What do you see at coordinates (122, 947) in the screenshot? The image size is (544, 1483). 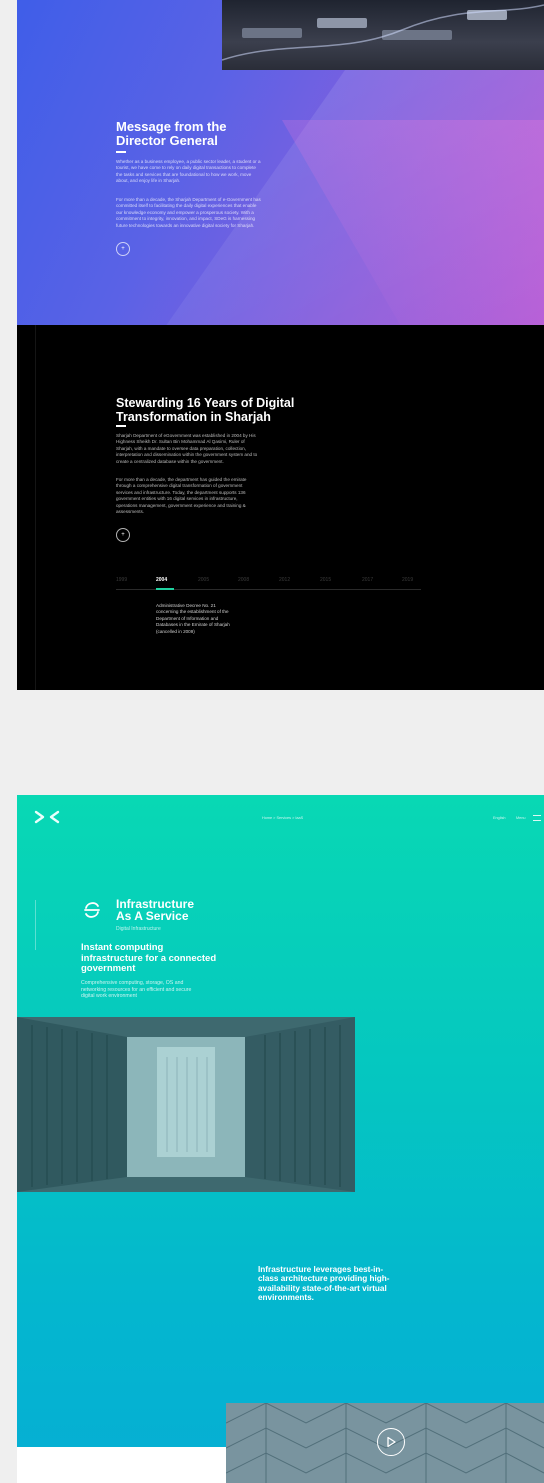 I see `headline-line: Instant computing` at bounding box center [122, 947].